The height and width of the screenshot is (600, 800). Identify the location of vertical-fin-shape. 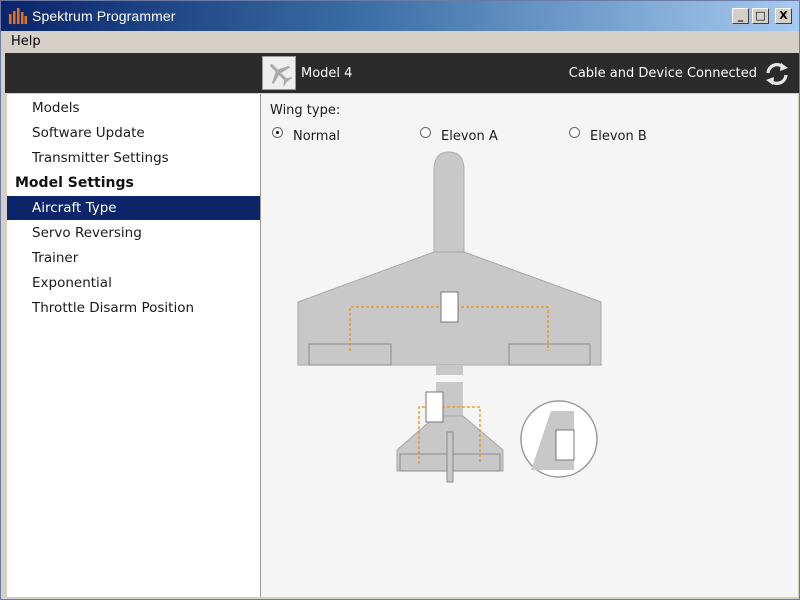
(450, 457).